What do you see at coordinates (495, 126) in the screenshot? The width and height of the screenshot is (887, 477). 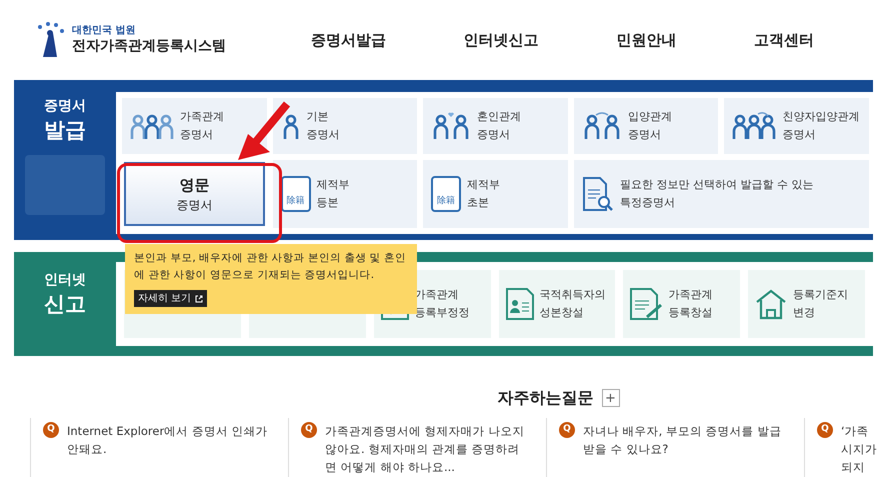 I see `certificate-tile: 혼인관계 증명서` at bounding box center [495, 126].